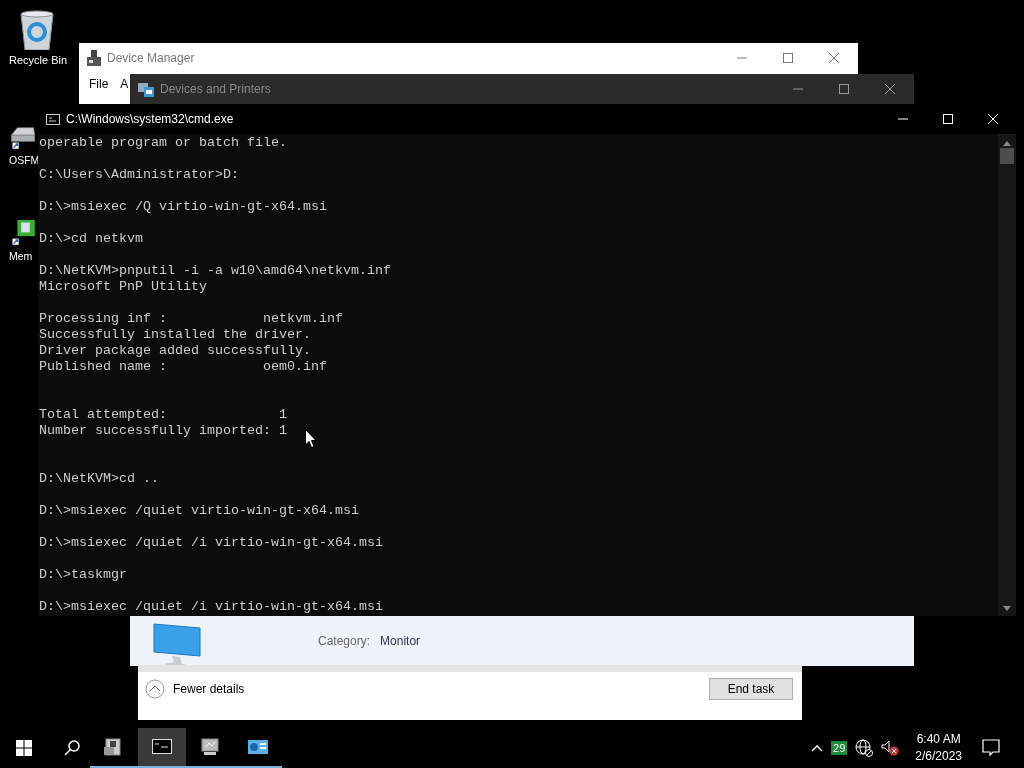 This screenshot has width=1024, height=768. Describe the element at coordinates (175, 335) in the screenshot. I see `console-line: Successfully installed the driver.` at that location.